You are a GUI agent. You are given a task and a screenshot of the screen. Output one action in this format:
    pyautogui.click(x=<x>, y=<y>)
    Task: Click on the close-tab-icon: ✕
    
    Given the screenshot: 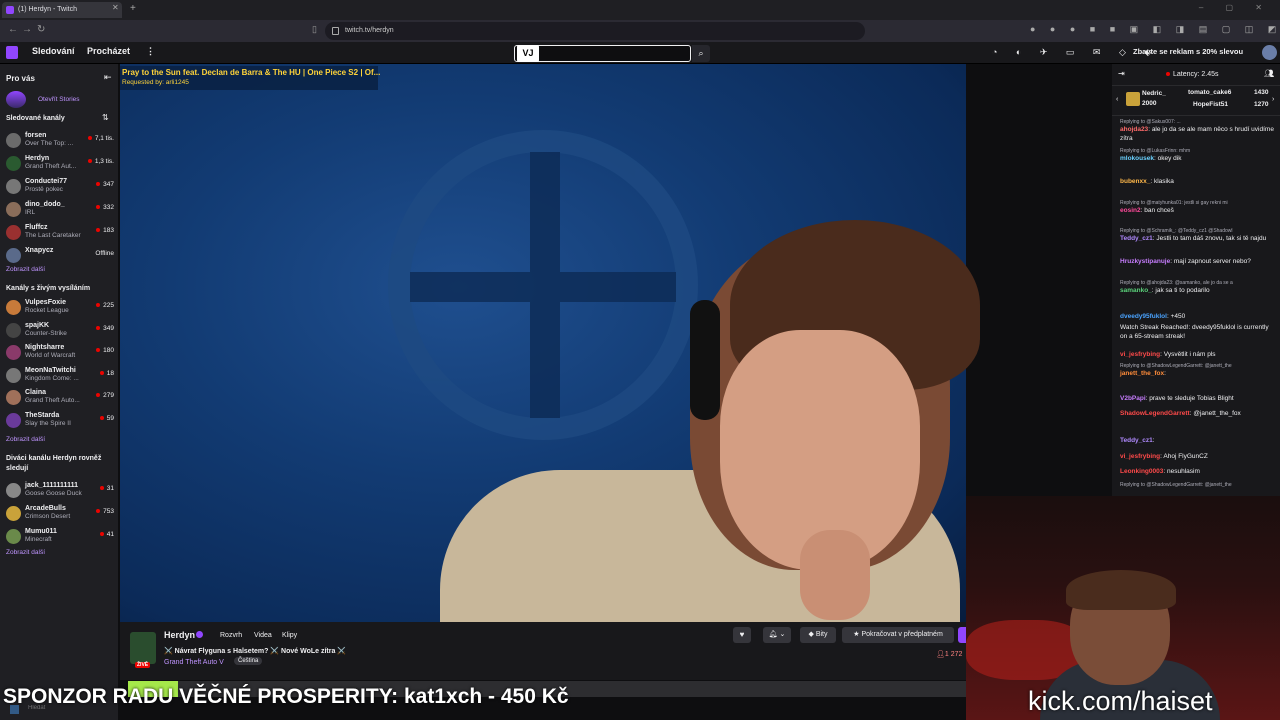 What is the action you would take?
    pyautogui.click(x=115, y=7)
    